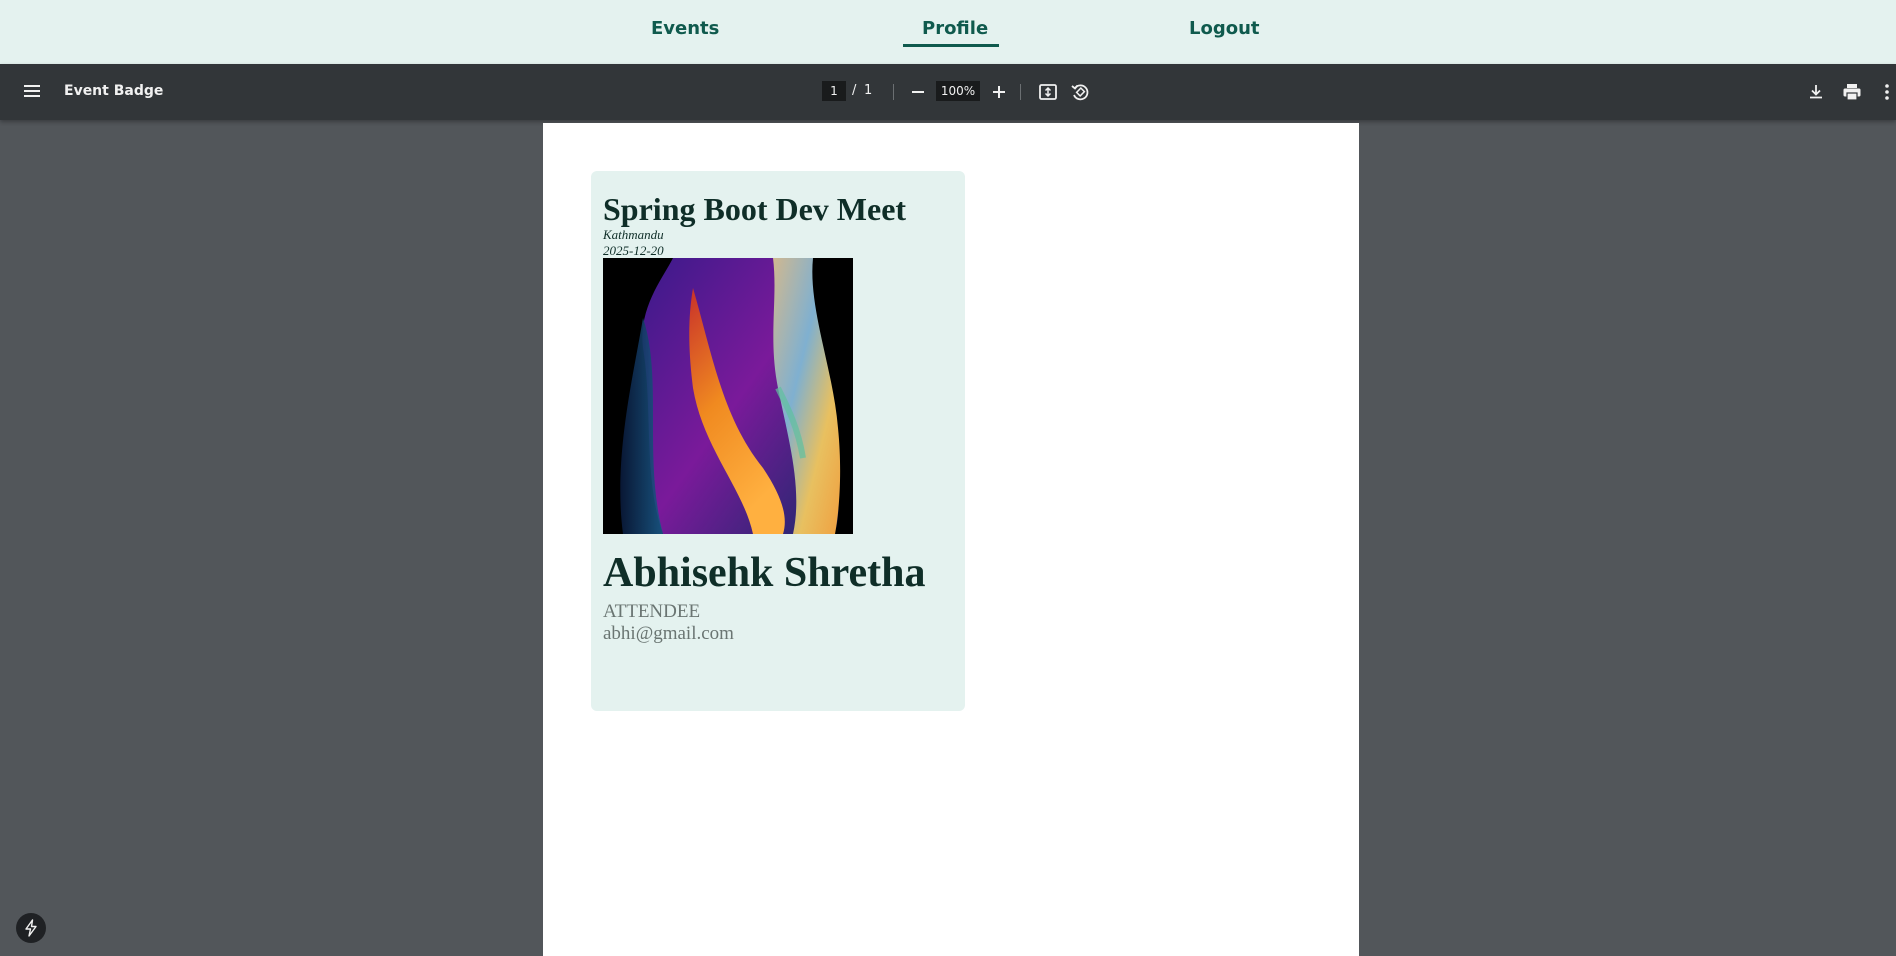 The width and height of the screenshot is (1896, 956). I want to click on nav-link-profile: Profile, so click(955, 28).